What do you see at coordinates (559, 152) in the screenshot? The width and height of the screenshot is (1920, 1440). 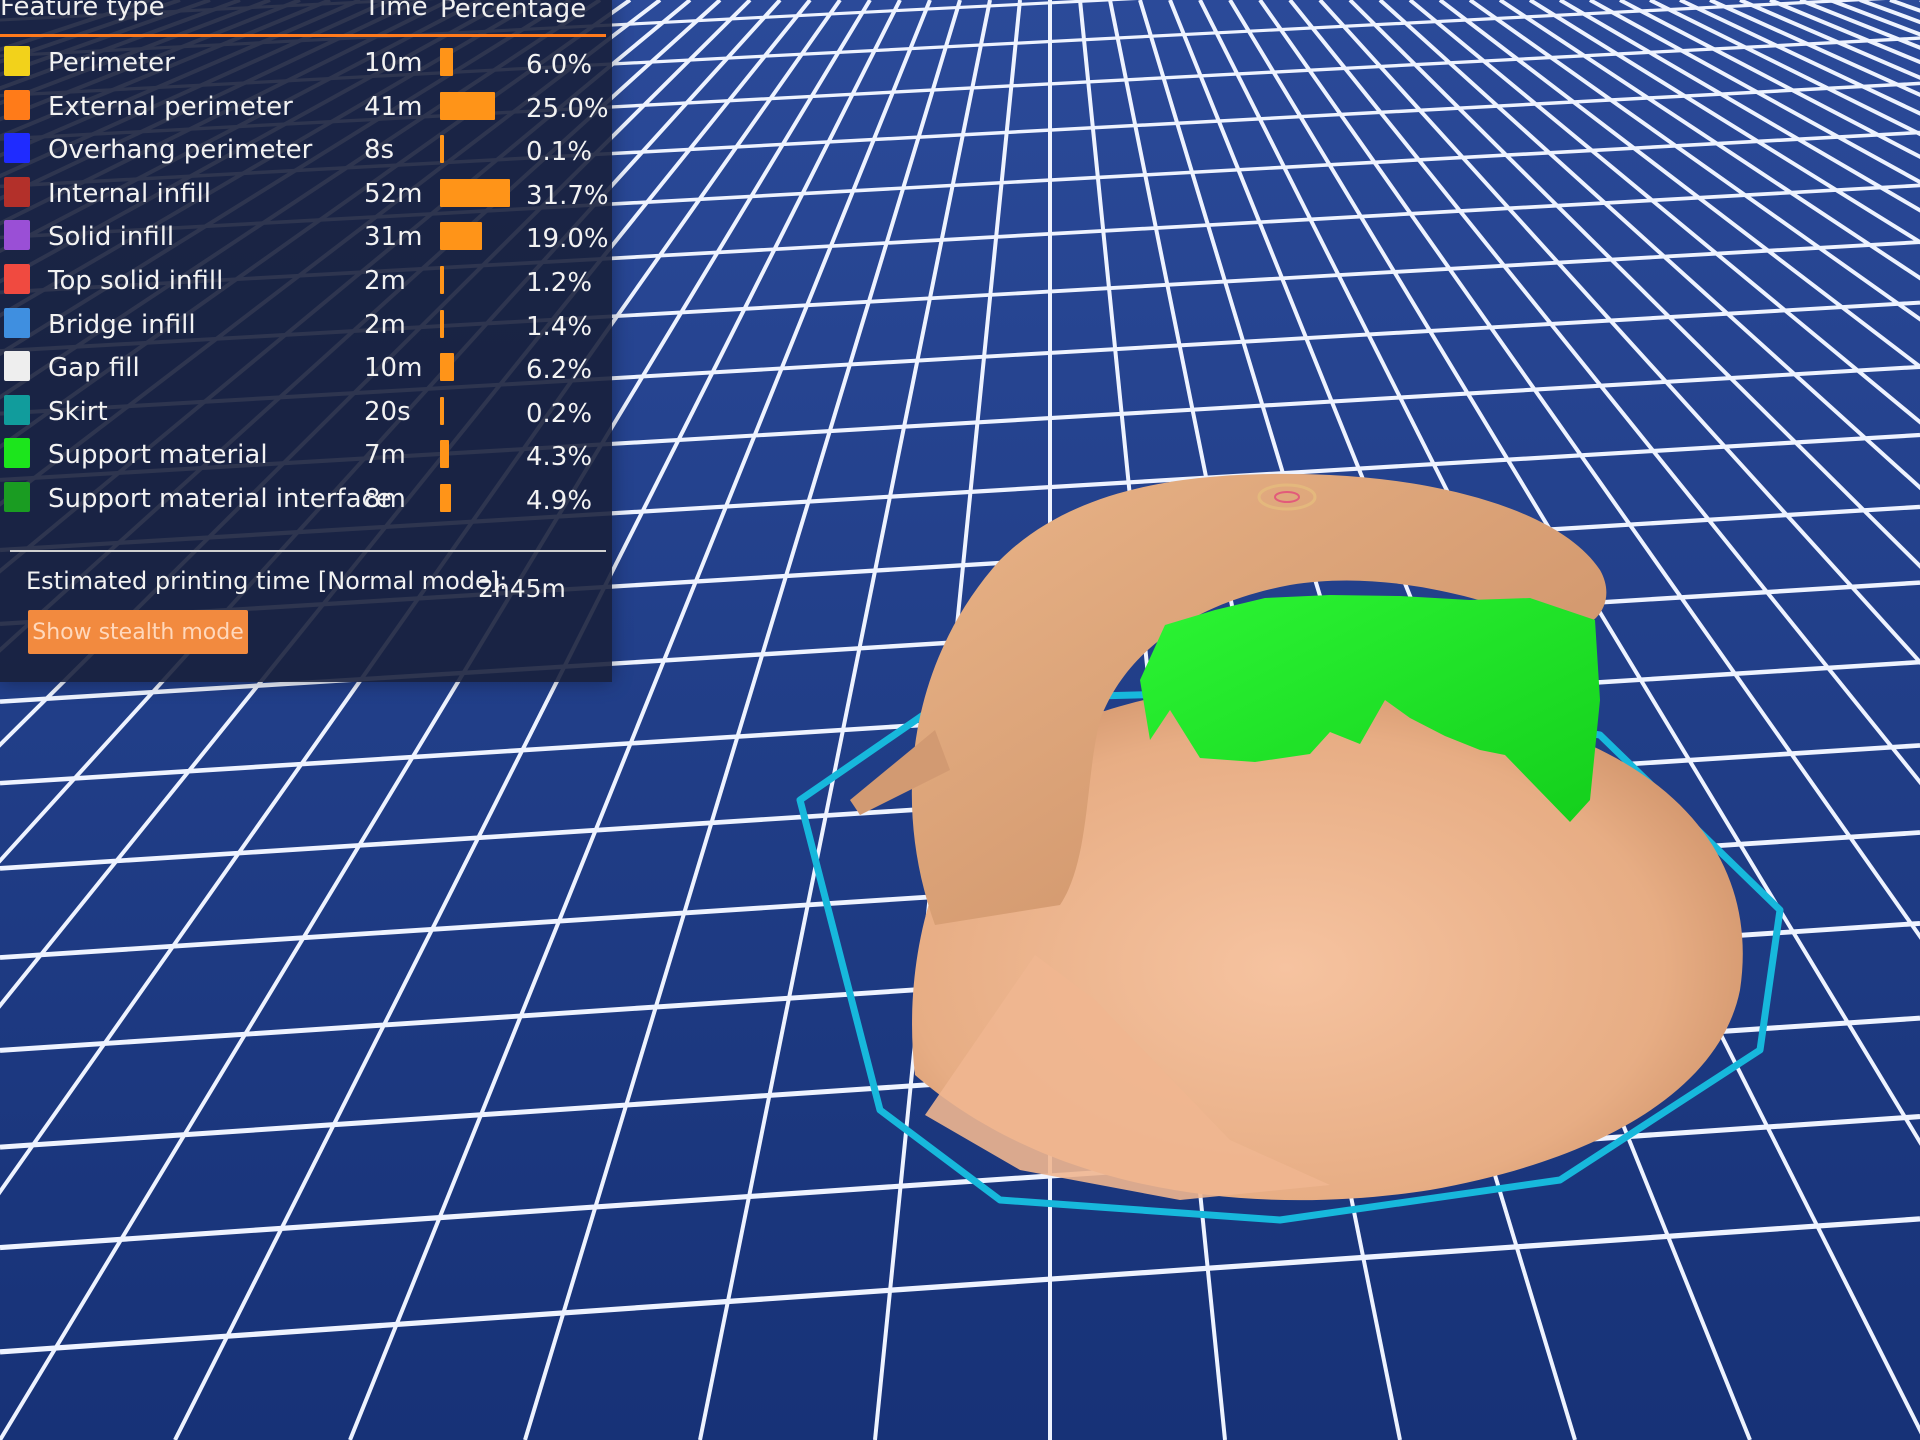 I see `feature-percentage: 0.1%` at bounding box center [559, 152].